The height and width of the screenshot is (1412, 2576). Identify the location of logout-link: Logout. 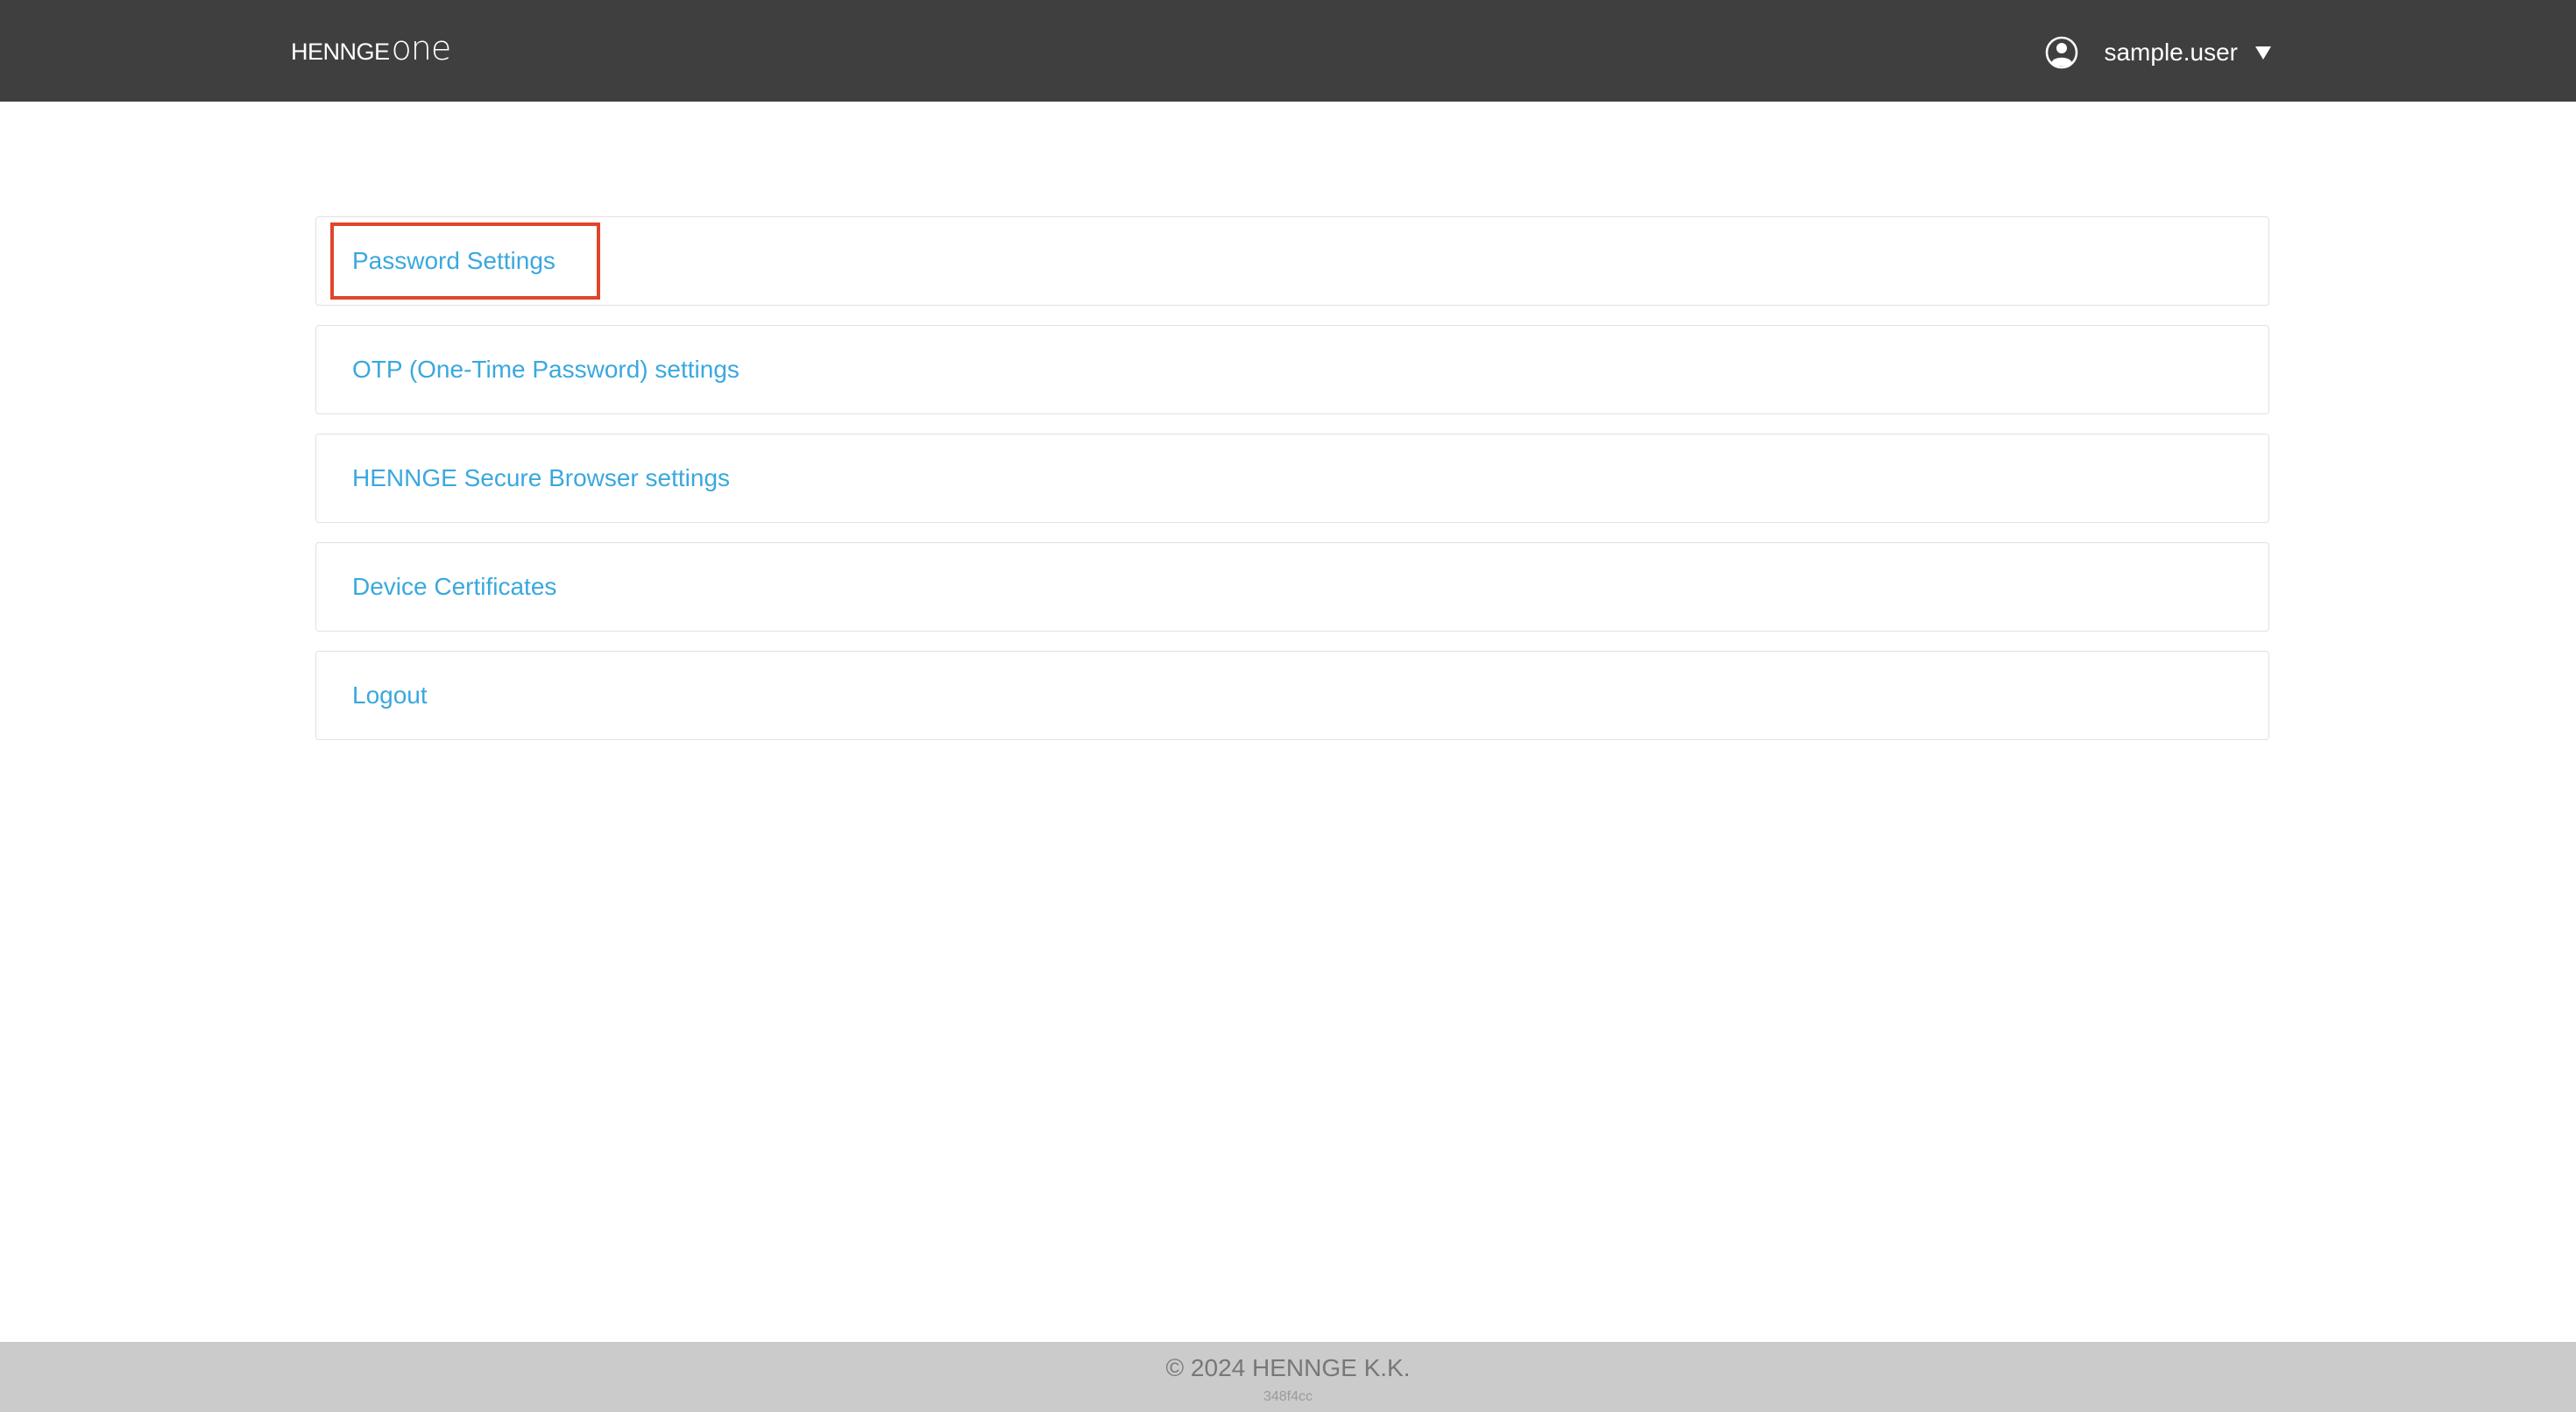
(390, 696).